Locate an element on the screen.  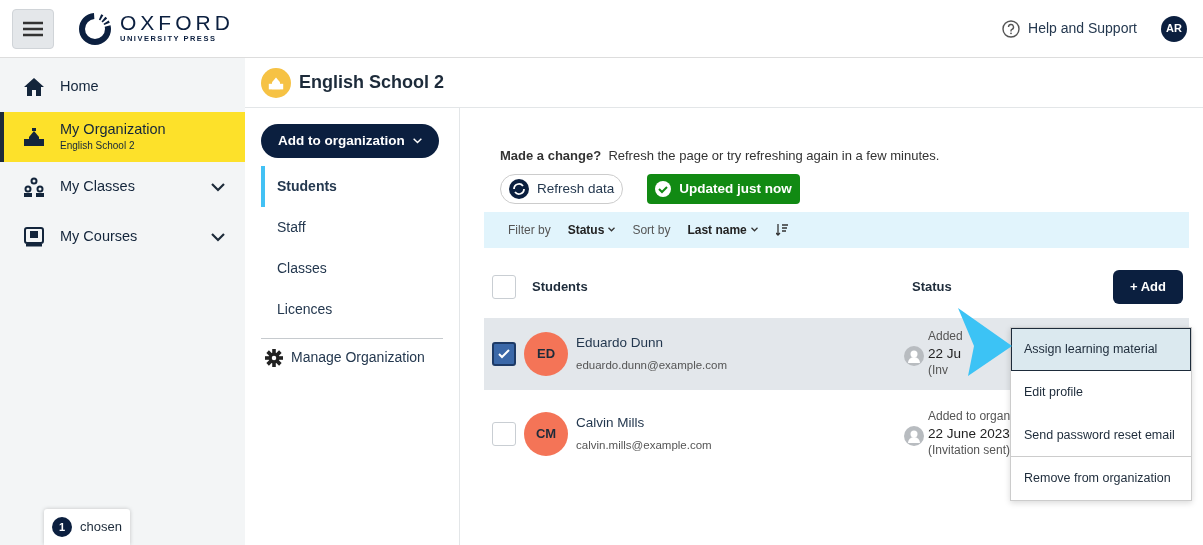
manage-organization-link: Manage Organization is located at coordinates (352, 358).